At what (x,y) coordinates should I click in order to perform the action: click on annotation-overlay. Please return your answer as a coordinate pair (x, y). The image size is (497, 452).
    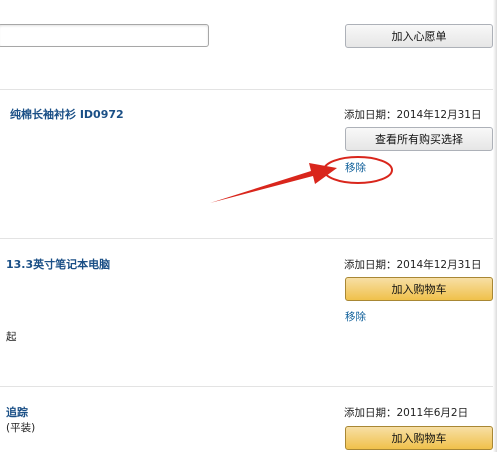
    Looking at the image, I should click on (301, 179).